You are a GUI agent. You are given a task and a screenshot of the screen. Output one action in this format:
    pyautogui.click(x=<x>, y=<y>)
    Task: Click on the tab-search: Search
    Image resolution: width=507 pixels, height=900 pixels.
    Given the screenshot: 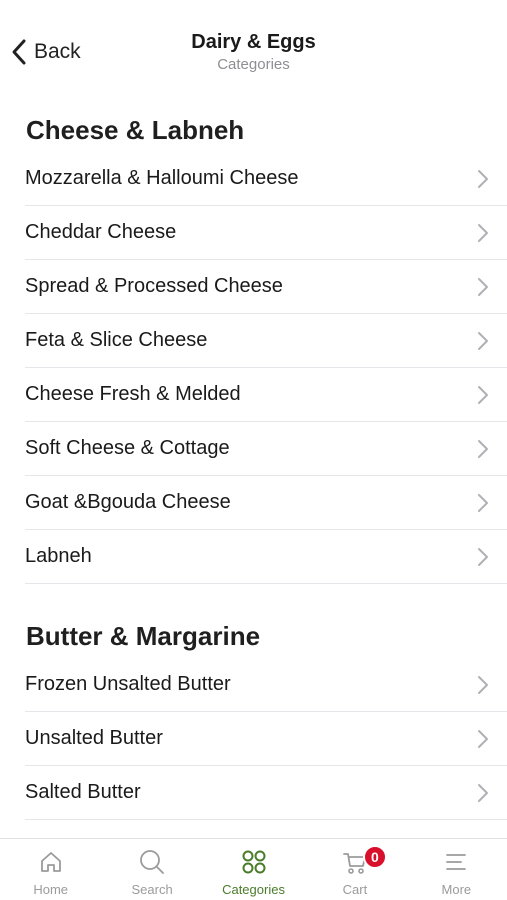 What is the action you would take?
    pyautogui.click(x=151, y=869)
    